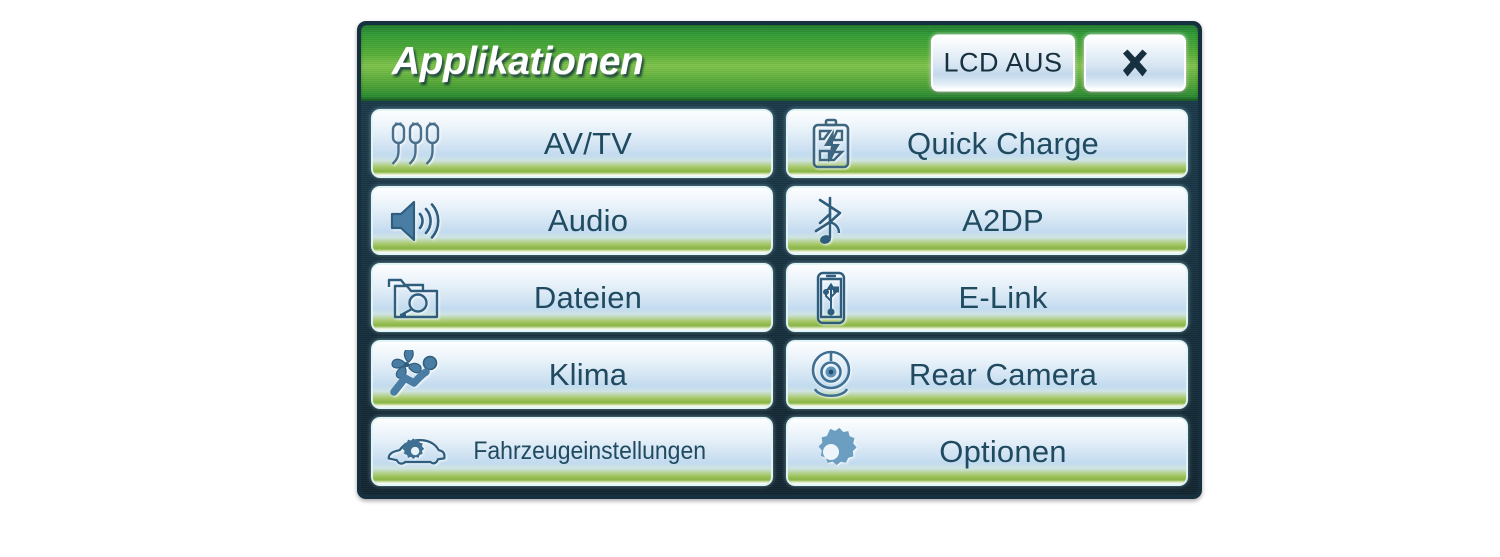 The width and height of the screenshot is (1500, 557). I want to click on app-button-audio: Audio, so click(572, 220).